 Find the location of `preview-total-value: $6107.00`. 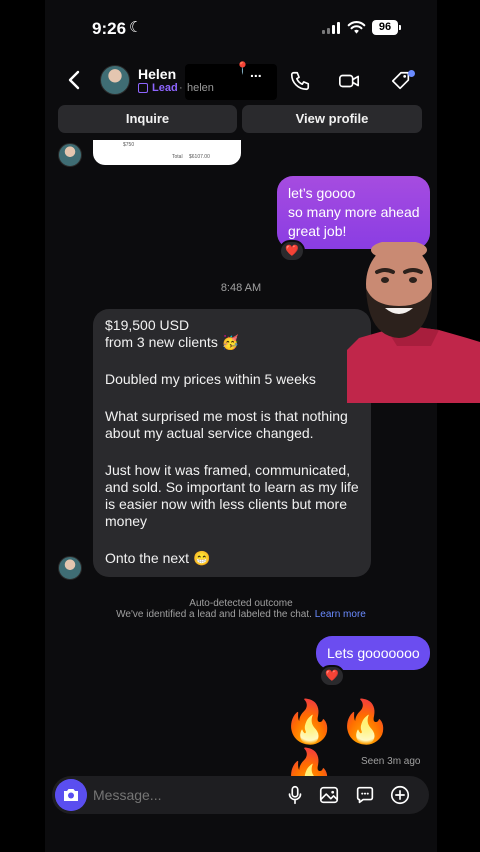

preview-total-value: $6107.00 is located at coordinates (199, 157).